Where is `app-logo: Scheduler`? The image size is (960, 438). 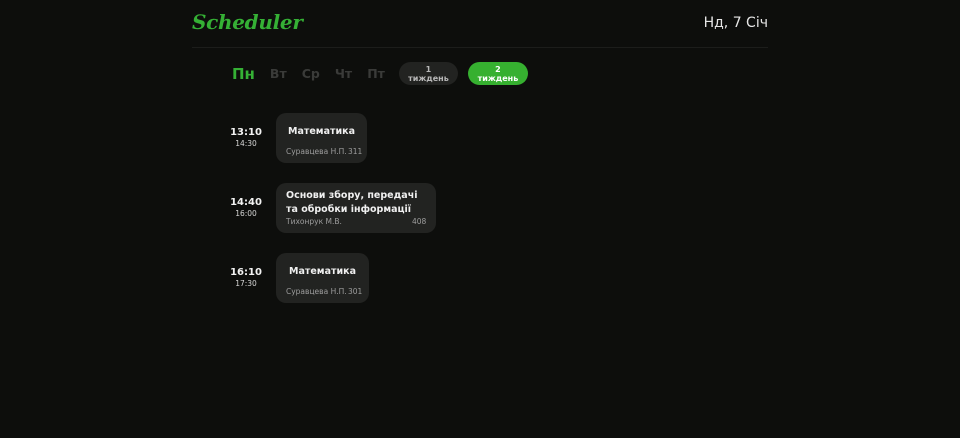
app-logo: Scheduler is located at coordinates (247, 22).